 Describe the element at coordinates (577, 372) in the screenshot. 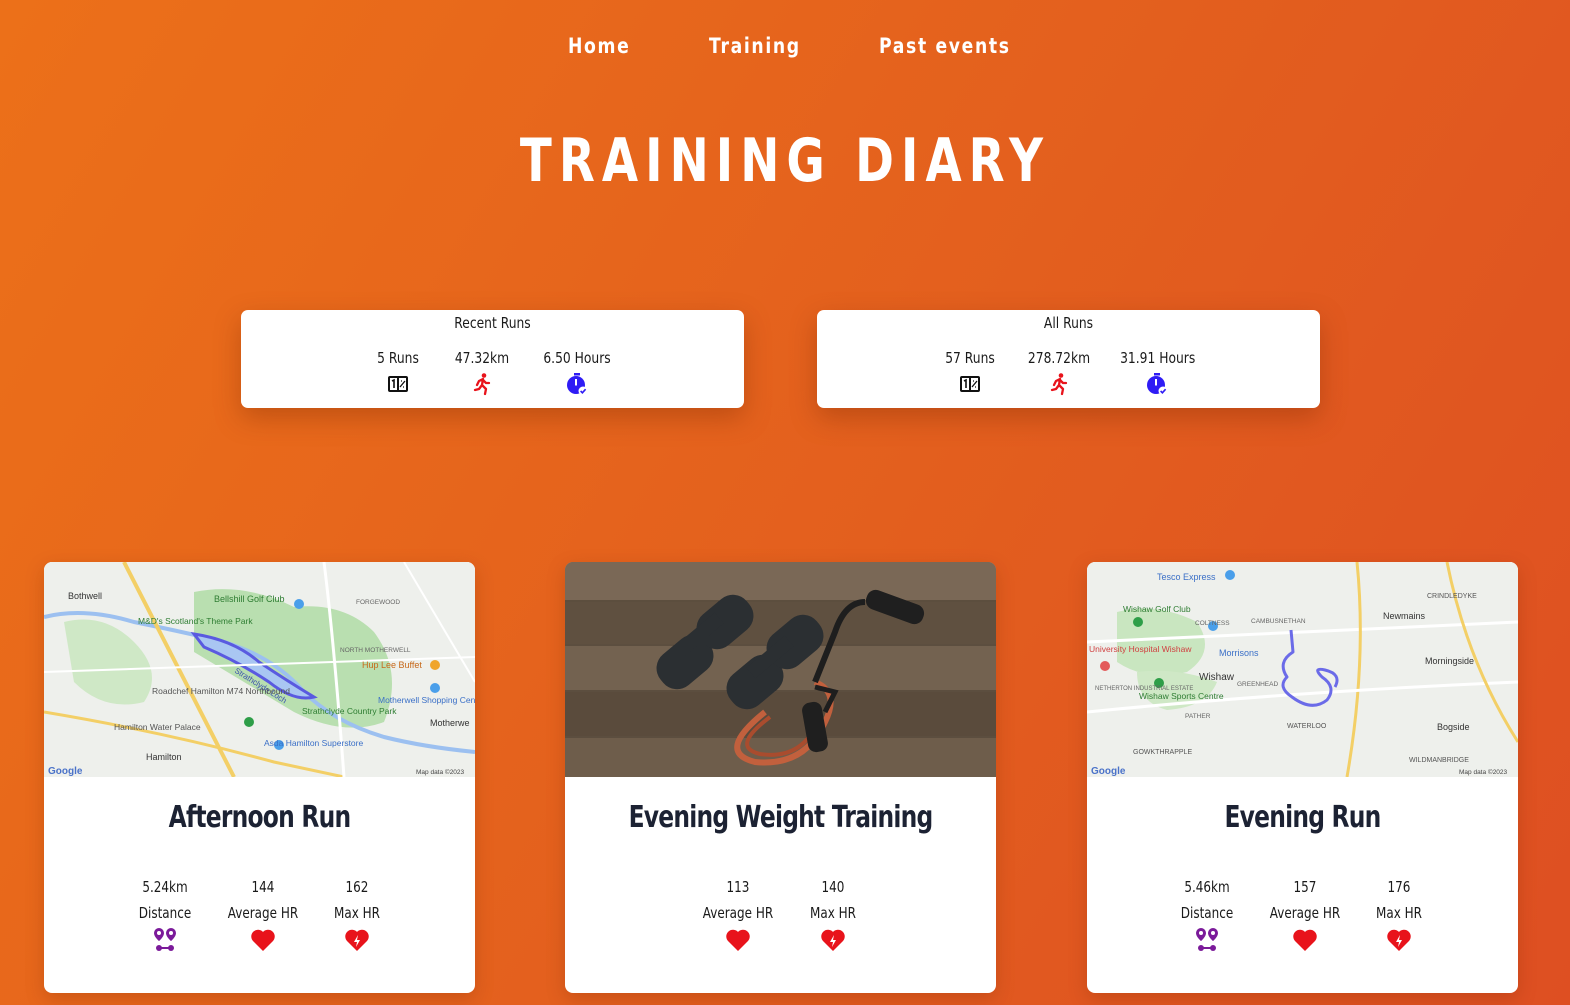

I see `time-stat: 6.50 Hours` at that location.